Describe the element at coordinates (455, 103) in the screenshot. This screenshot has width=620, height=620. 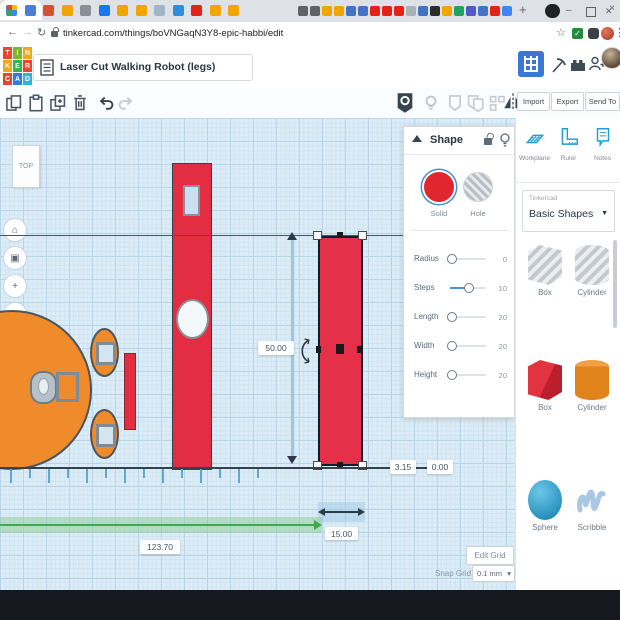
I see `group-icon` at that location.